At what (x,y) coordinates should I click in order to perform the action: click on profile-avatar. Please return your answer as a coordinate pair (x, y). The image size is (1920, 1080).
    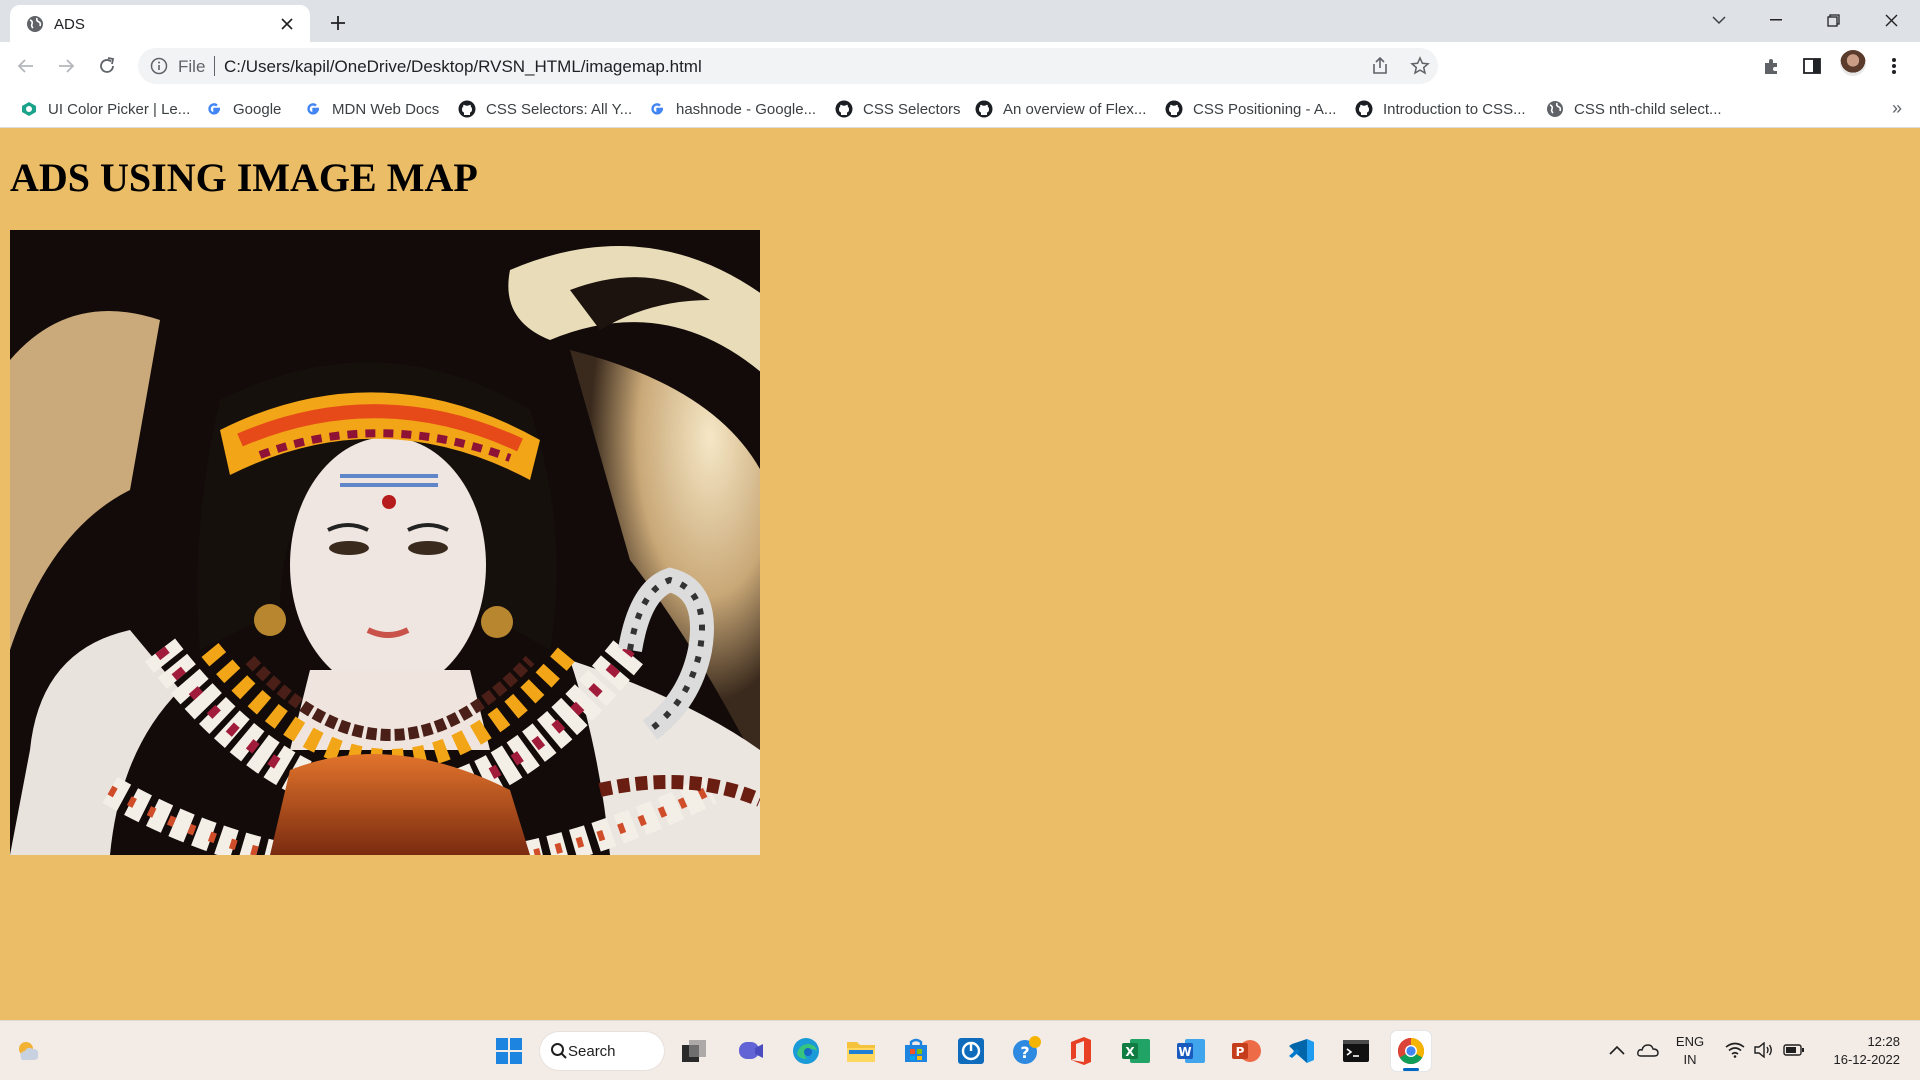
    Looking at the image, I should click on (1853, 63).